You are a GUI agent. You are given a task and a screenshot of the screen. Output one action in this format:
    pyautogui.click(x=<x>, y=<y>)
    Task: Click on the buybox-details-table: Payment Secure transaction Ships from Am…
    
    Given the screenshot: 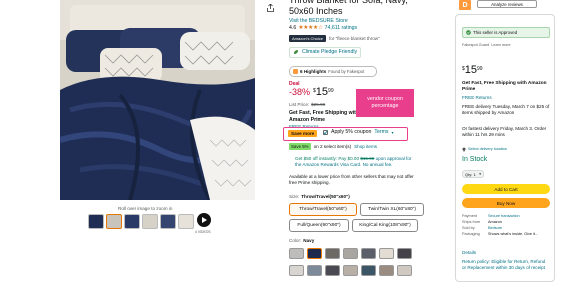 What is the action you would take?
    pyautogui.click(x=507, y=225)
    